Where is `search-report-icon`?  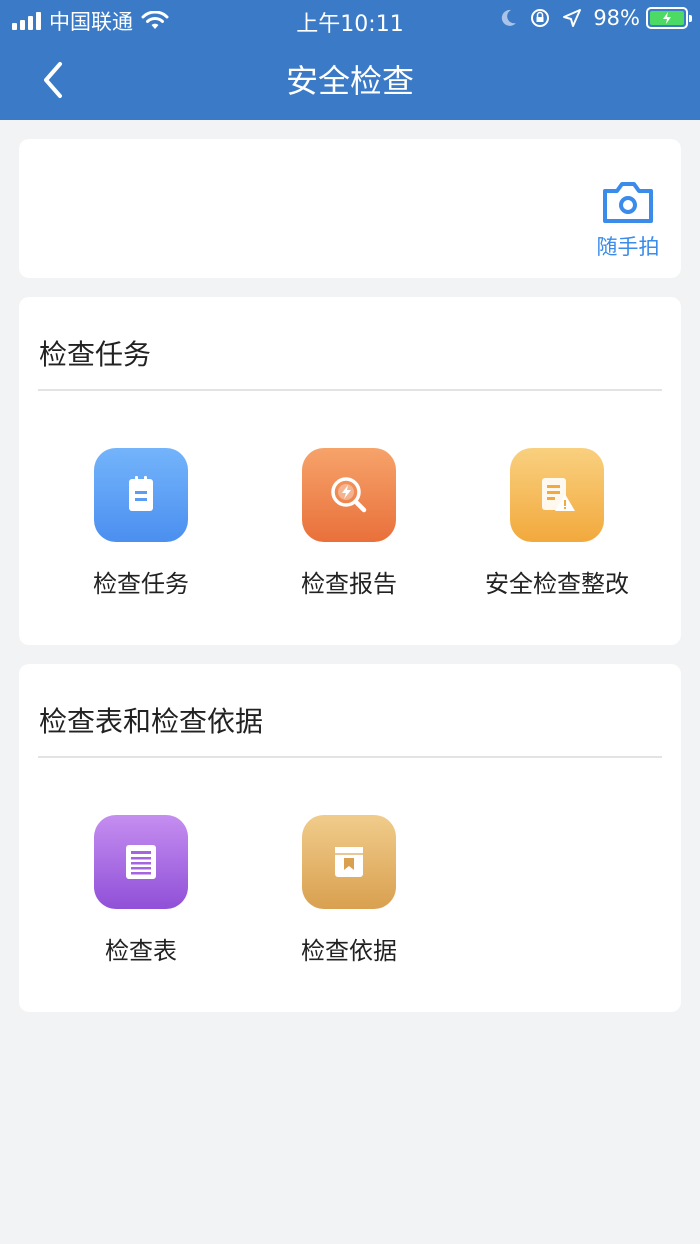 search-report-icon is located at coordinates (349, 495).